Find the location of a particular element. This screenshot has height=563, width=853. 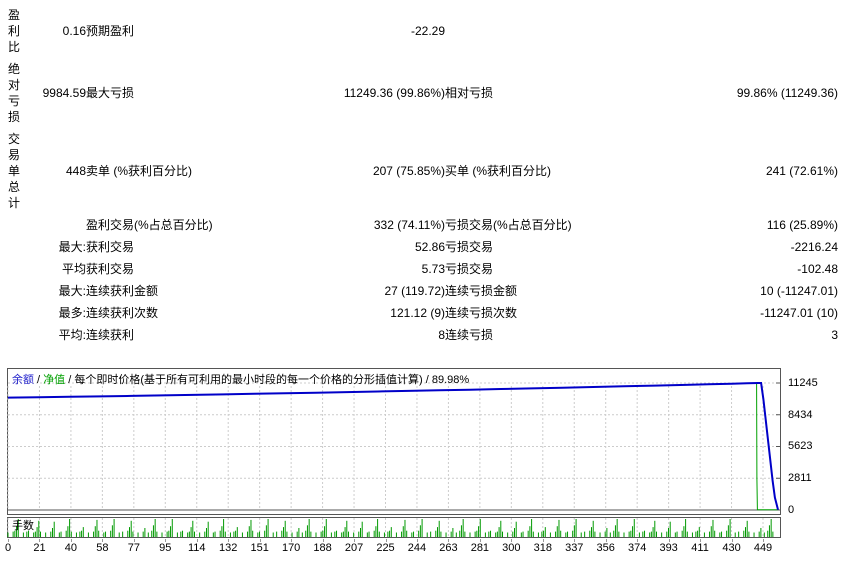

lots-chart-svg is located at coordinates (394, 527).